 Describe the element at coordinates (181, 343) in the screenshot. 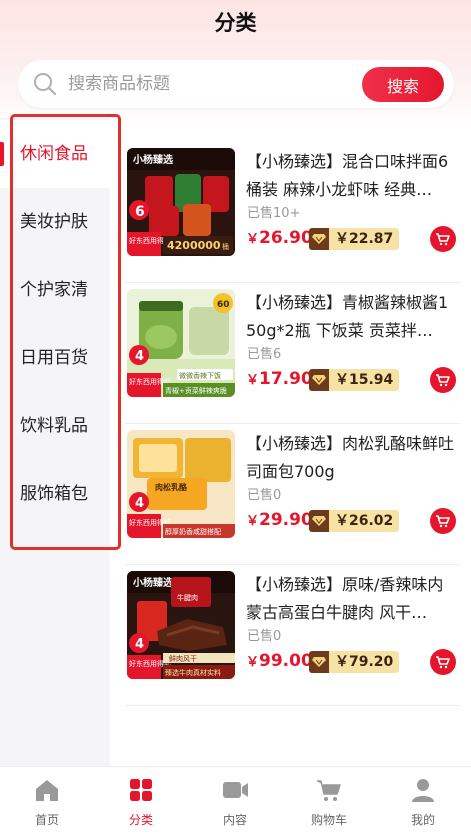

I see `product-image: 60 4 微微香辣下饭 好东西用得起 青椒+贡菜鲜辣爽脆` at that location.